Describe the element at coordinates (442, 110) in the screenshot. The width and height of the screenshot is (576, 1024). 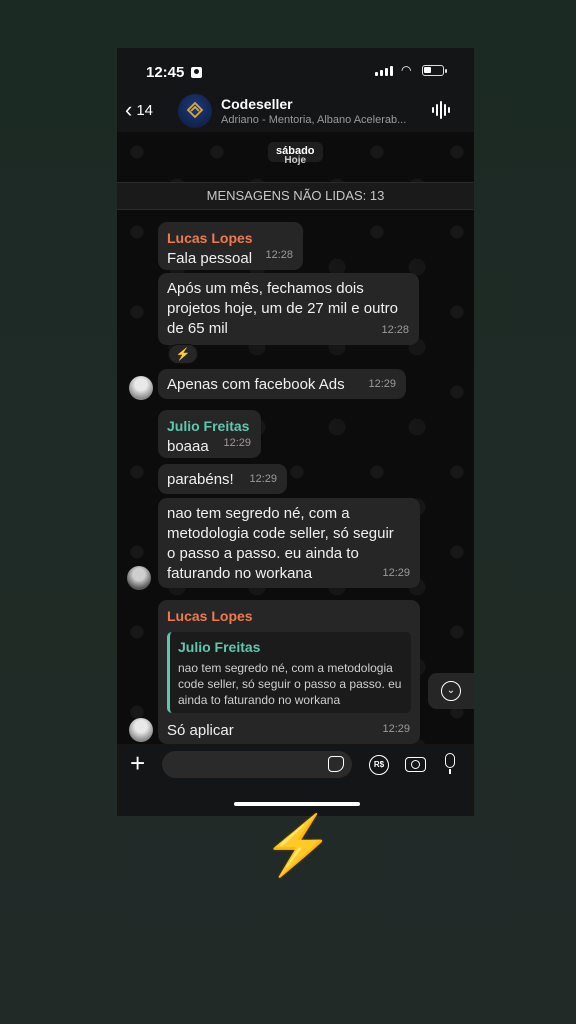
I see `voice-chat-icon` at that location.